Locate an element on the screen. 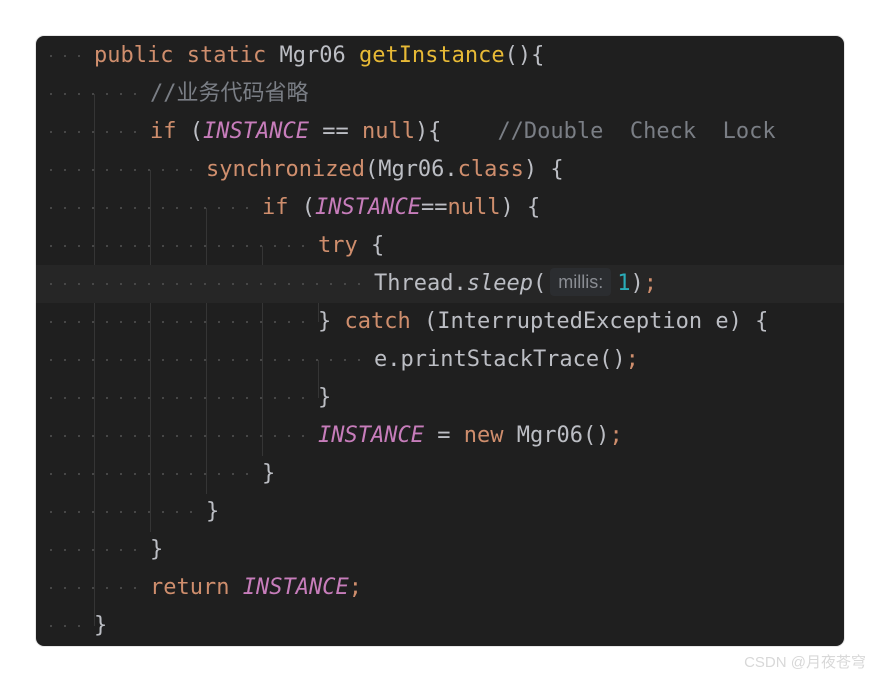 This screenshot has height=682, width=880. expression: Thread. is located at coordinates (420, 283).